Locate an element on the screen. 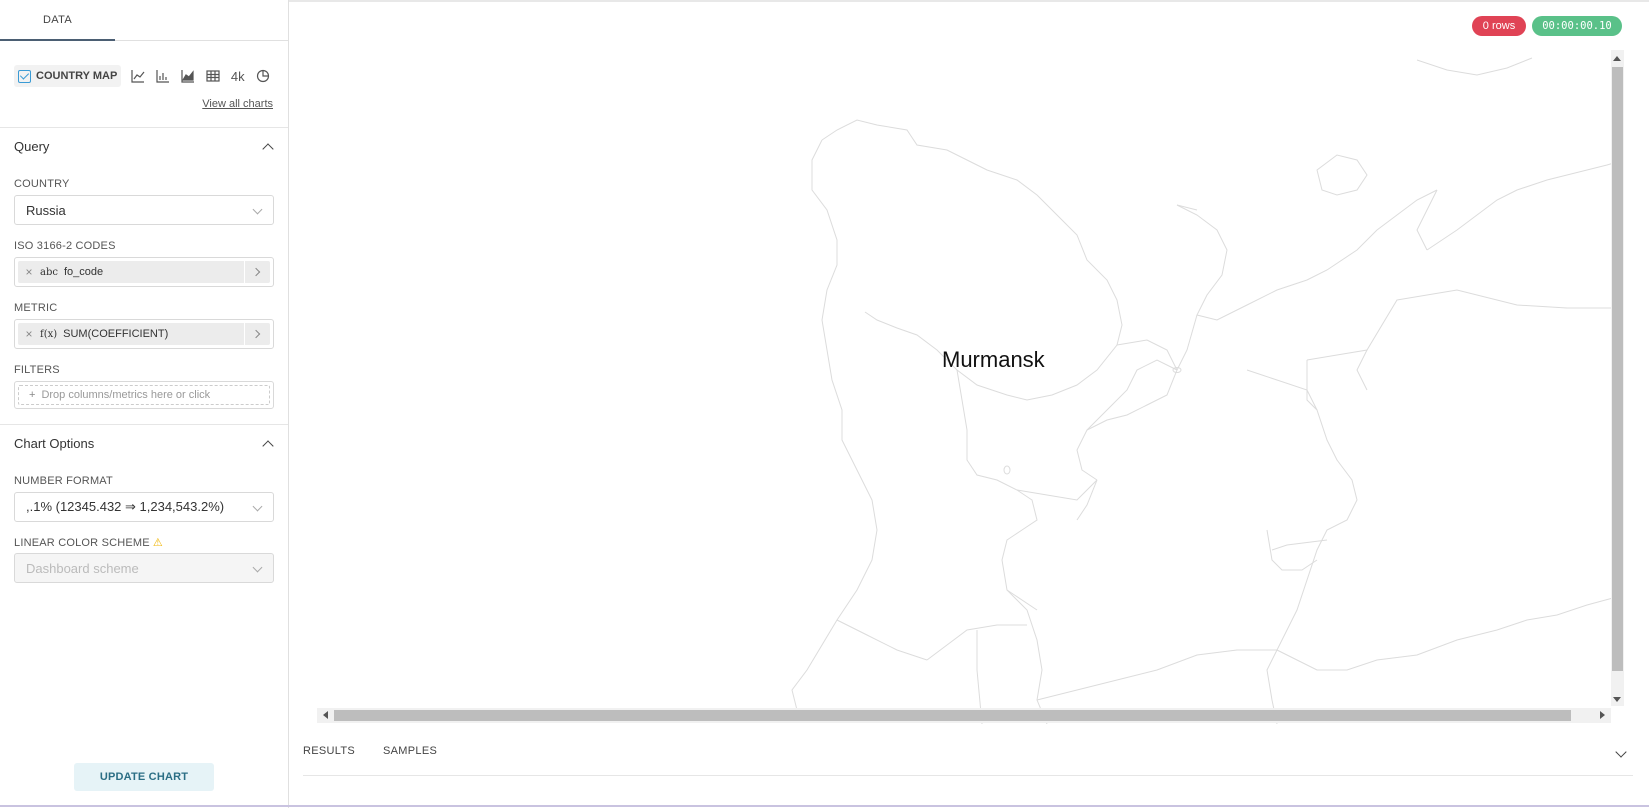 This screenshot has width=1649, height=808. table-icon is located at coordinates (212, 76).